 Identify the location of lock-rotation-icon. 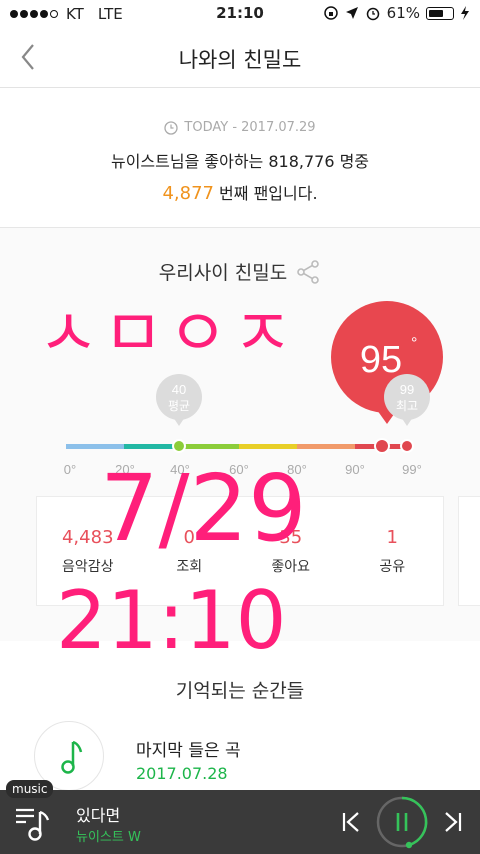
(330, 13).